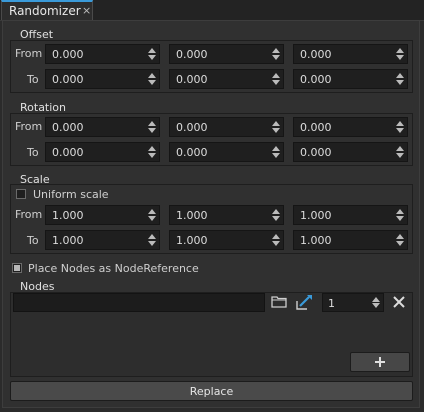 This screenshot has height=412, width=424. I want to click on rotation-to-x-spinbox: 0.000, so click(102, 152).